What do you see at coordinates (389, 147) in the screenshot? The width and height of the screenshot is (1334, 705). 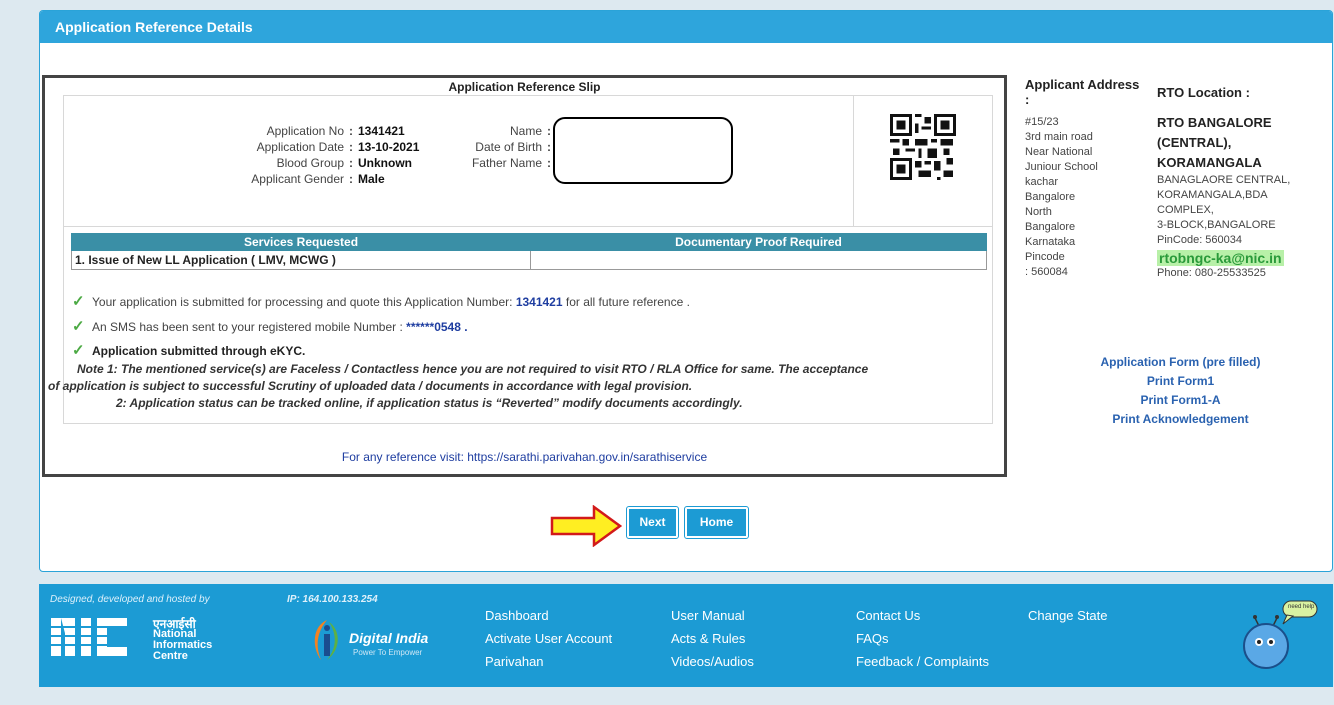 I see `application-date: 13-10-2021` at bounding box center [389, 147].